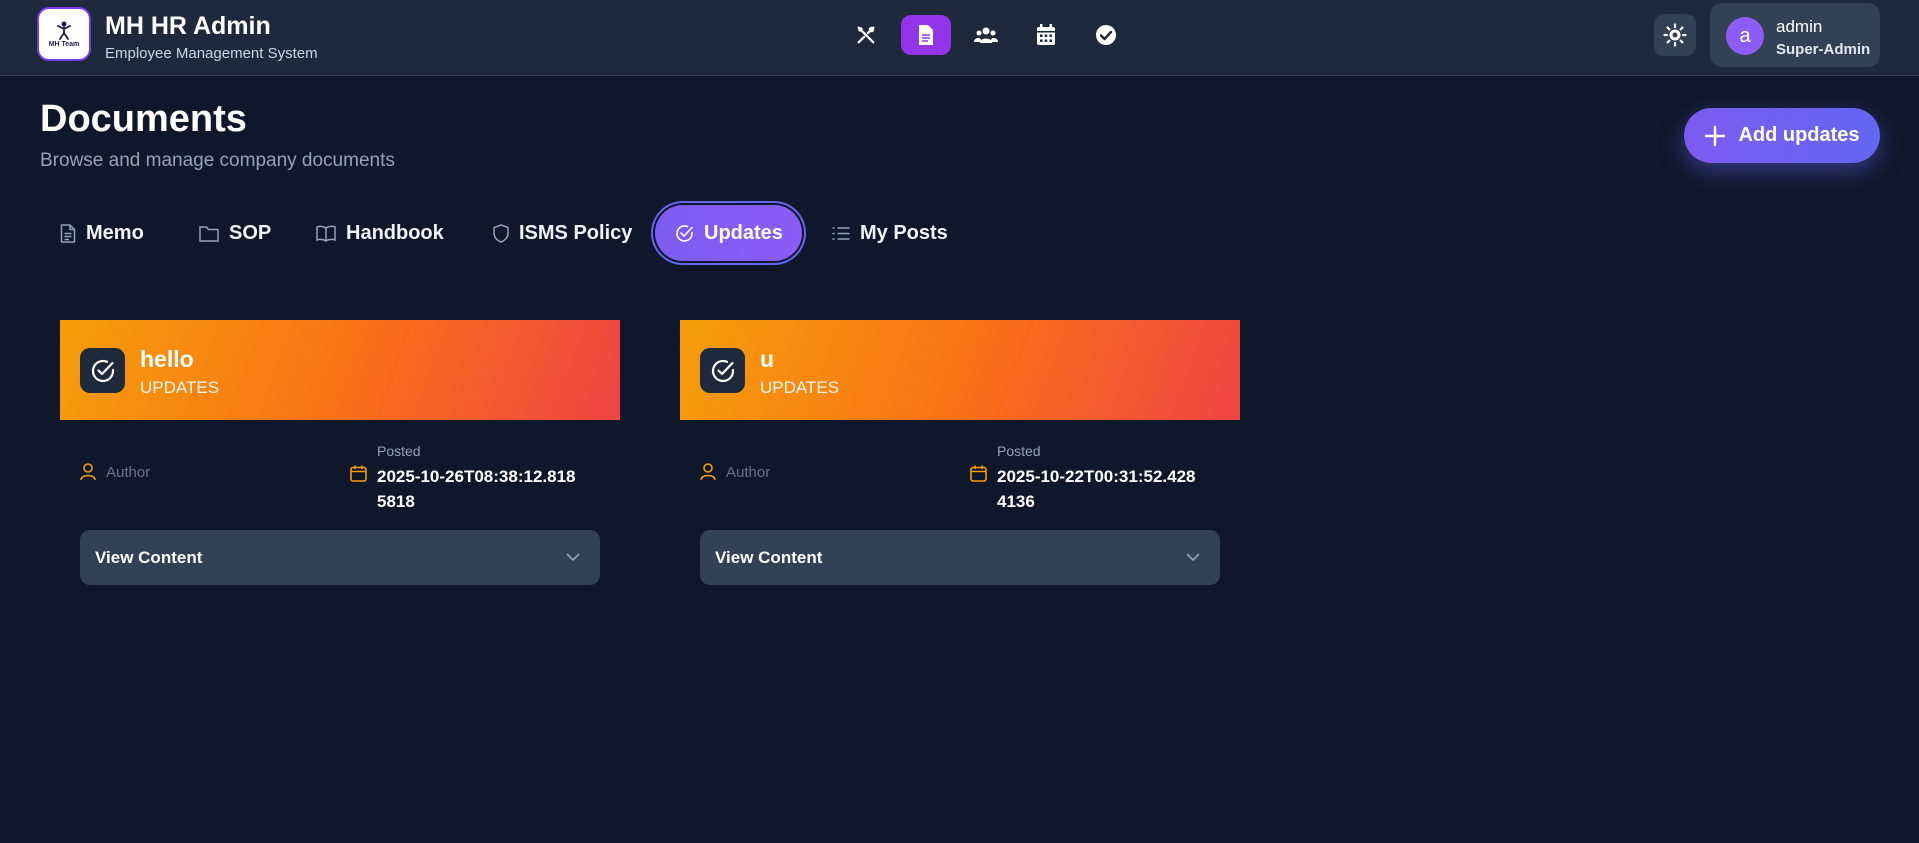 The height and width of the screenshot is (843, 1919). I want to click on tab-isms-policy: ISMS Policy, so click(562, 233).